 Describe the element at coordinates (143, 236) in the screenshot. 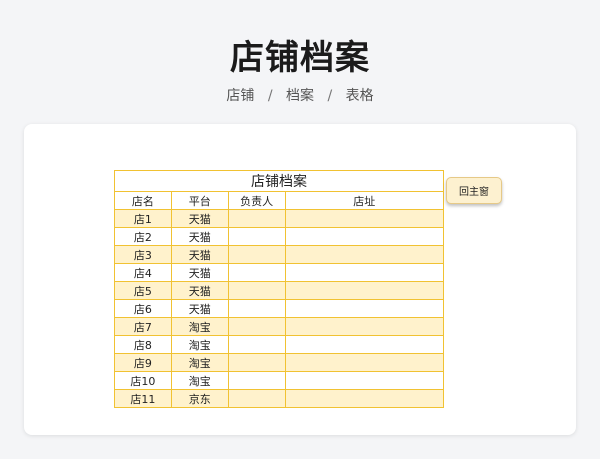

I see `cell-store-name: 店2` at that location.